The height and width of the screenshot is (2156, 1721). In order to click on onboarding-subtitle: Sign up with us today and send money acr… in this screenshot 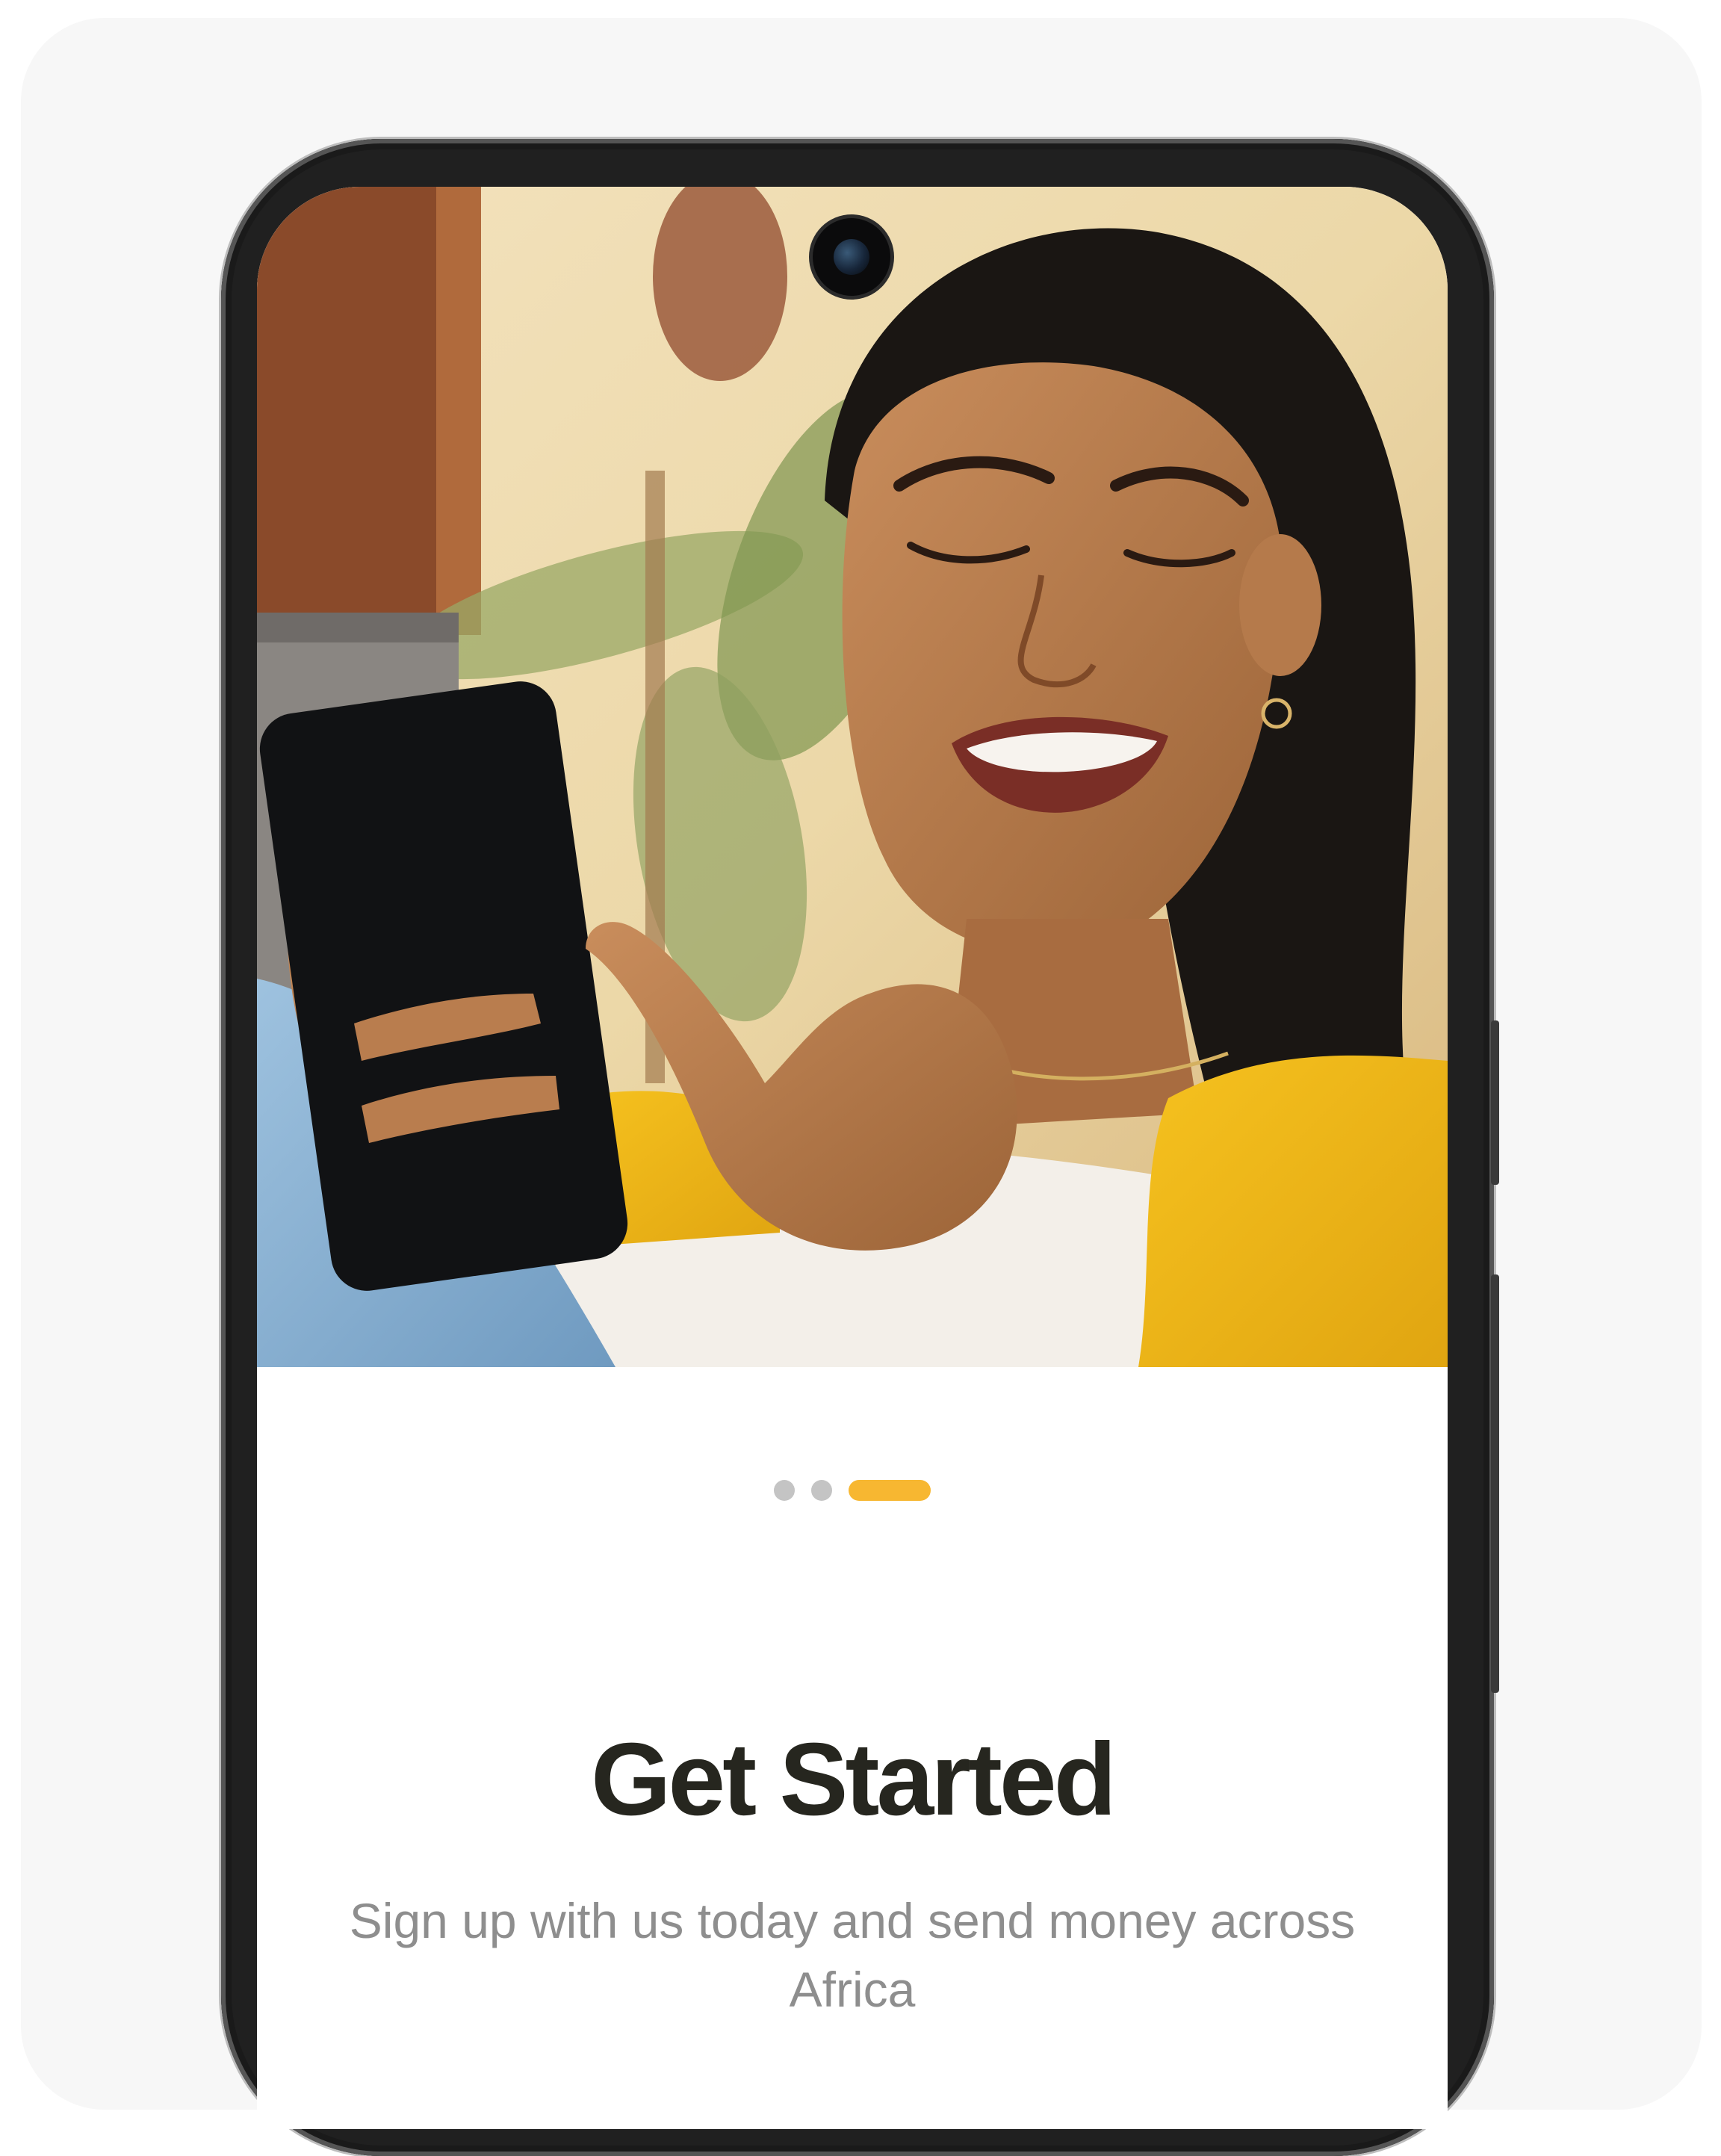, I will do `click(852, 1955)`.